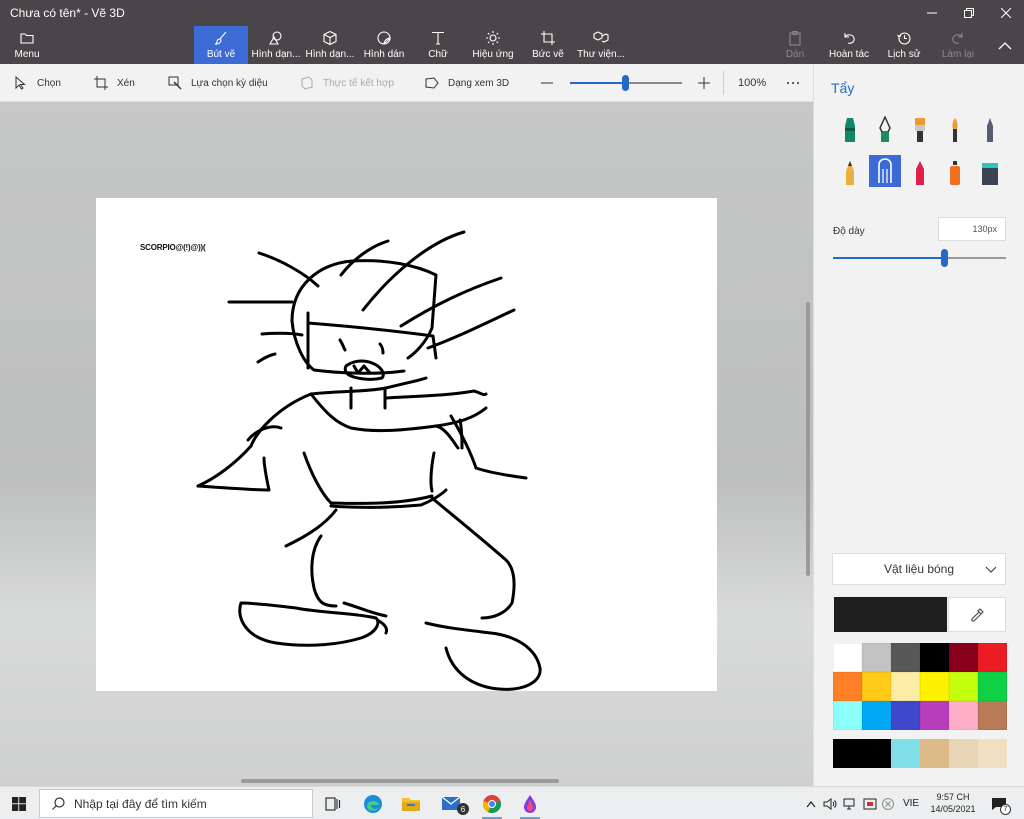 This screenshot has width=1024, height=819. Describe the element at coordinates (990, 130) in the screenshot. I see `brush-pixel-pen` at that location.